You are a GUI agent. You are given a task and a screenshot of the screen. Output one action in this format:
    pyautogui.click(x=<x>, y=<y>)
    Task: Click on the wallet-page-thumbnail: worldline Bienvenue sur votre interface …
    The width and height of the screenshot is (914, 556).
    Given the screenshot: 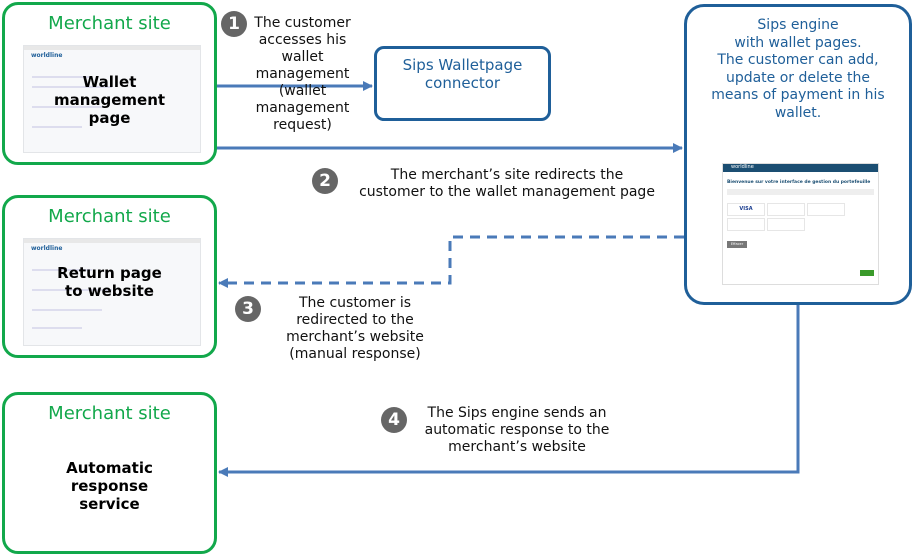 What is the action you would take?
    pyautogui.click(x=800, y=224)
    